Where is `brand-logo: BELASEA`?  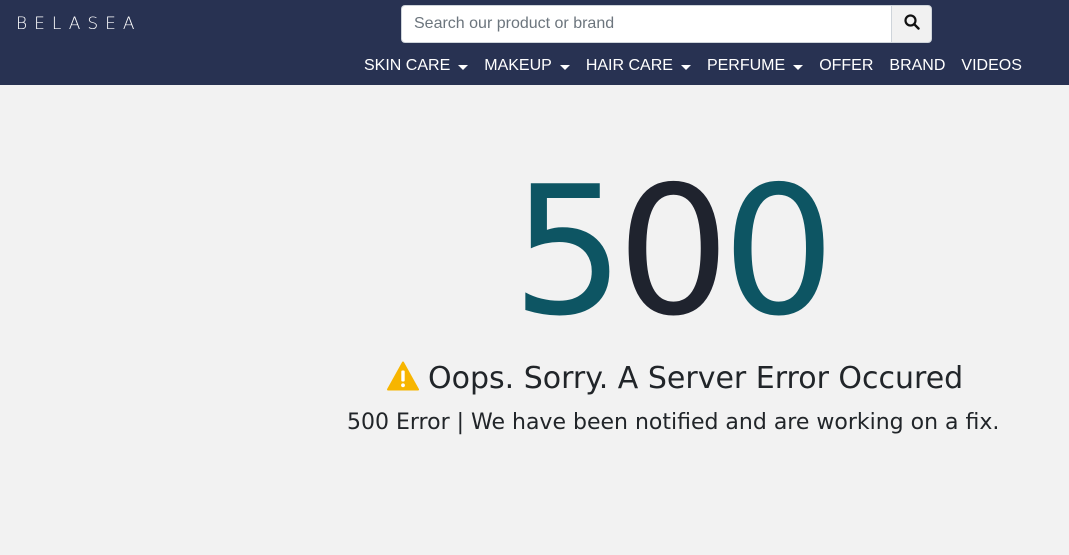
brand-logo: BELASEA is located at coordinates (79, 24).